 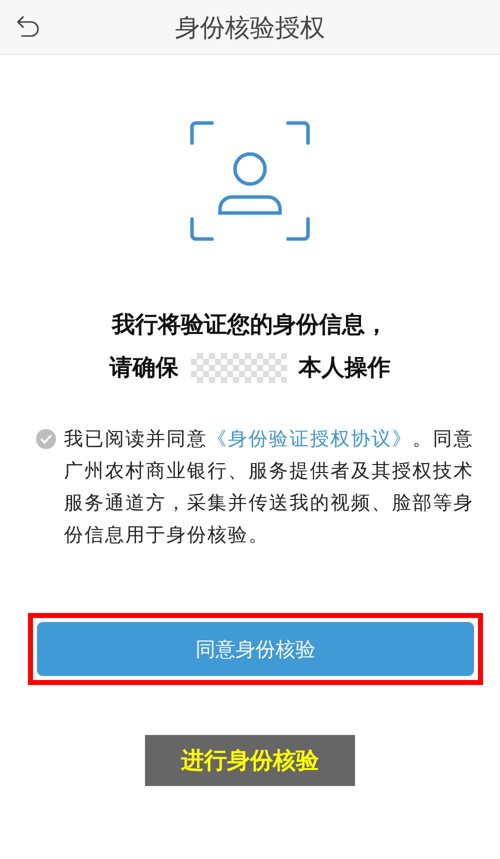 I want to click on agreement-link: 《身份验证授权协议》, so click(x=310, y=439).